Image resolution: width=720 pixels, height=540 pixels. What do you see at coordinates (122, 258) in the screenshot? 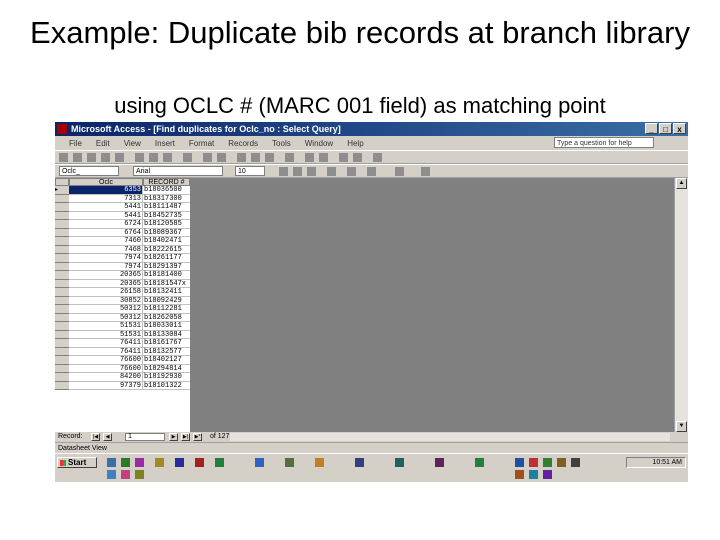
I see `table-row: 7974 b18261177` at bounding box center [122, 258].